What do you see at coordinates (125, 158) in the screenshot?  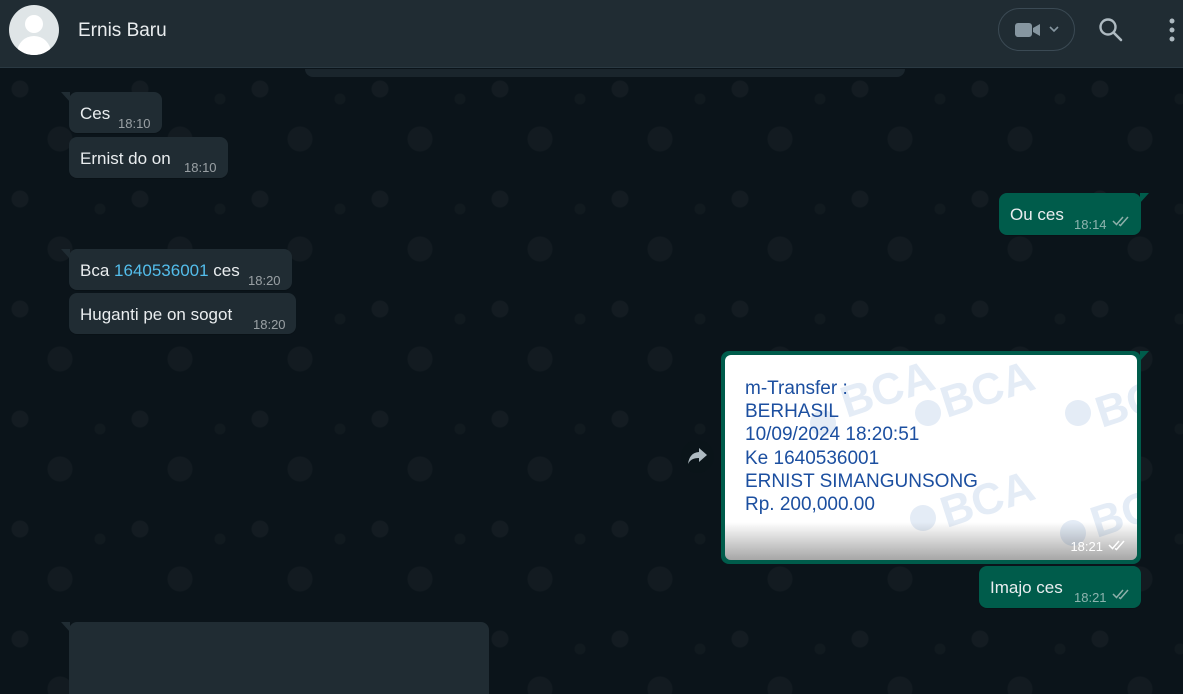 I see `message-text: Ernist do on` at bounding box center [125, 158].